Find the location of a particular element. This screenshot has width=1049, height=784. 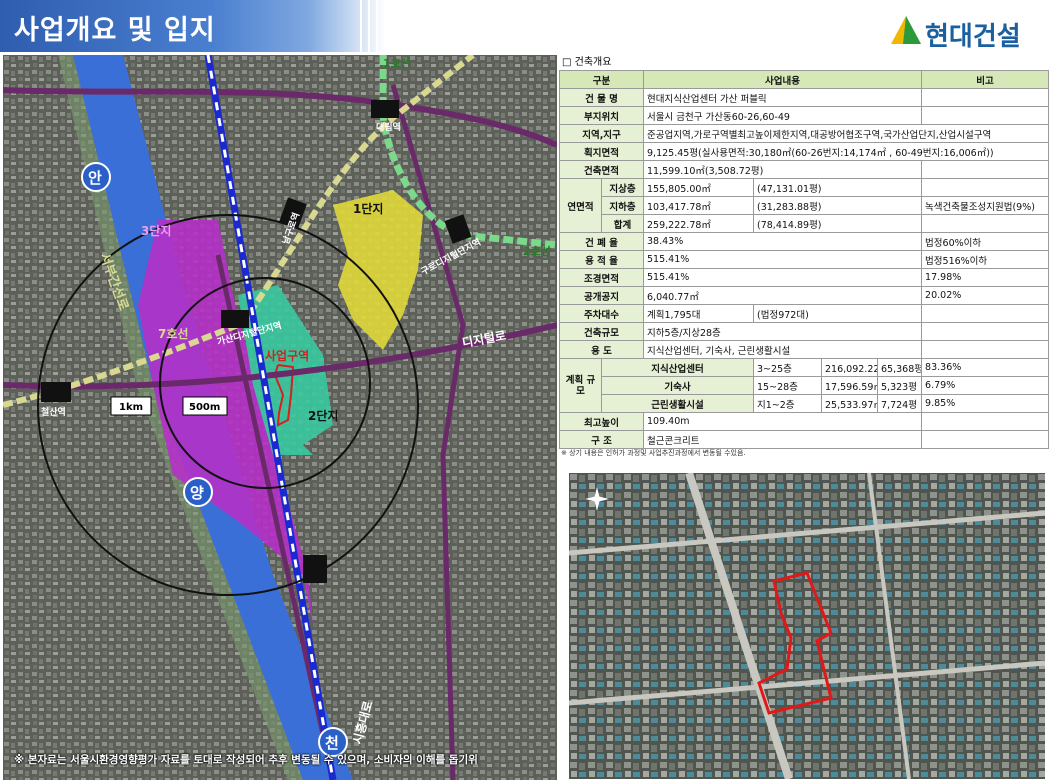

table-row: 건축규모 지하5층/지상28층 is located at coordinates (803, 331).